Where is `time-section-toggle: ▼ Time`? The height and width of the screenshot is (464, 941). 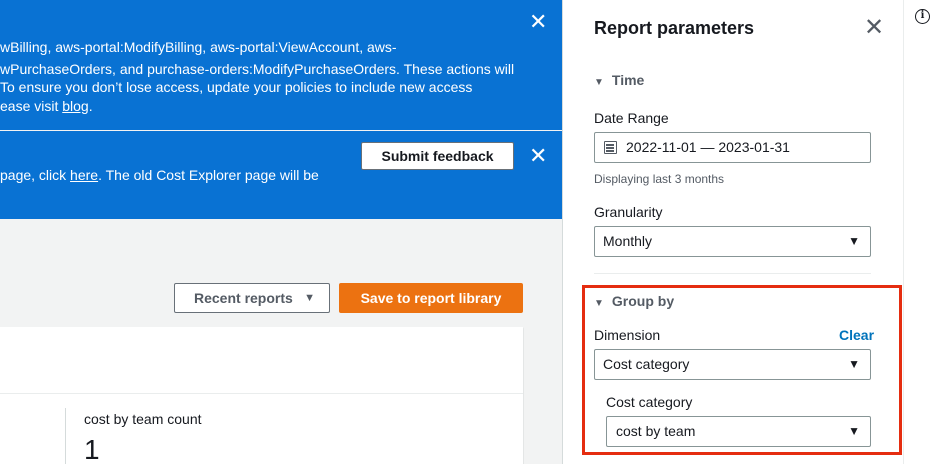 time-section-toggle: ▼ Time is located at coordinates (619, 80).